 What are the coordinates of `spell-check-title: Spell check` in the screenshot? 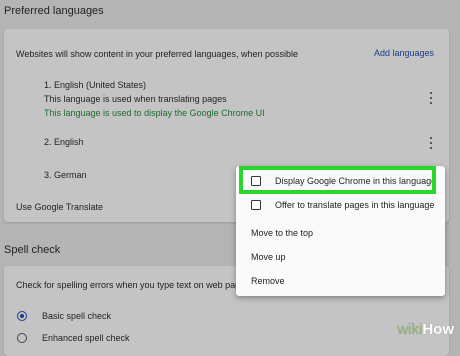 It's located at (32, 250).